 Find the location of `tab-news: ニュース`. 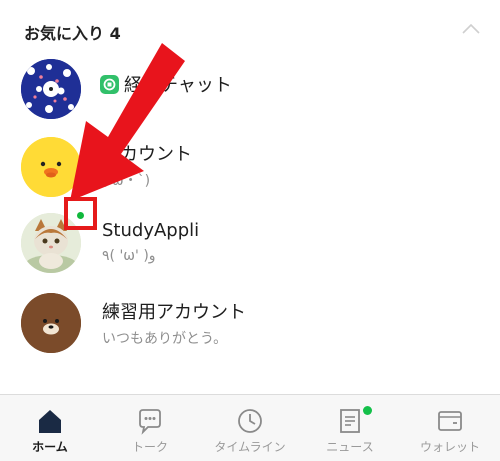

tab-news: ニュース is located at coordinates (350, 428).